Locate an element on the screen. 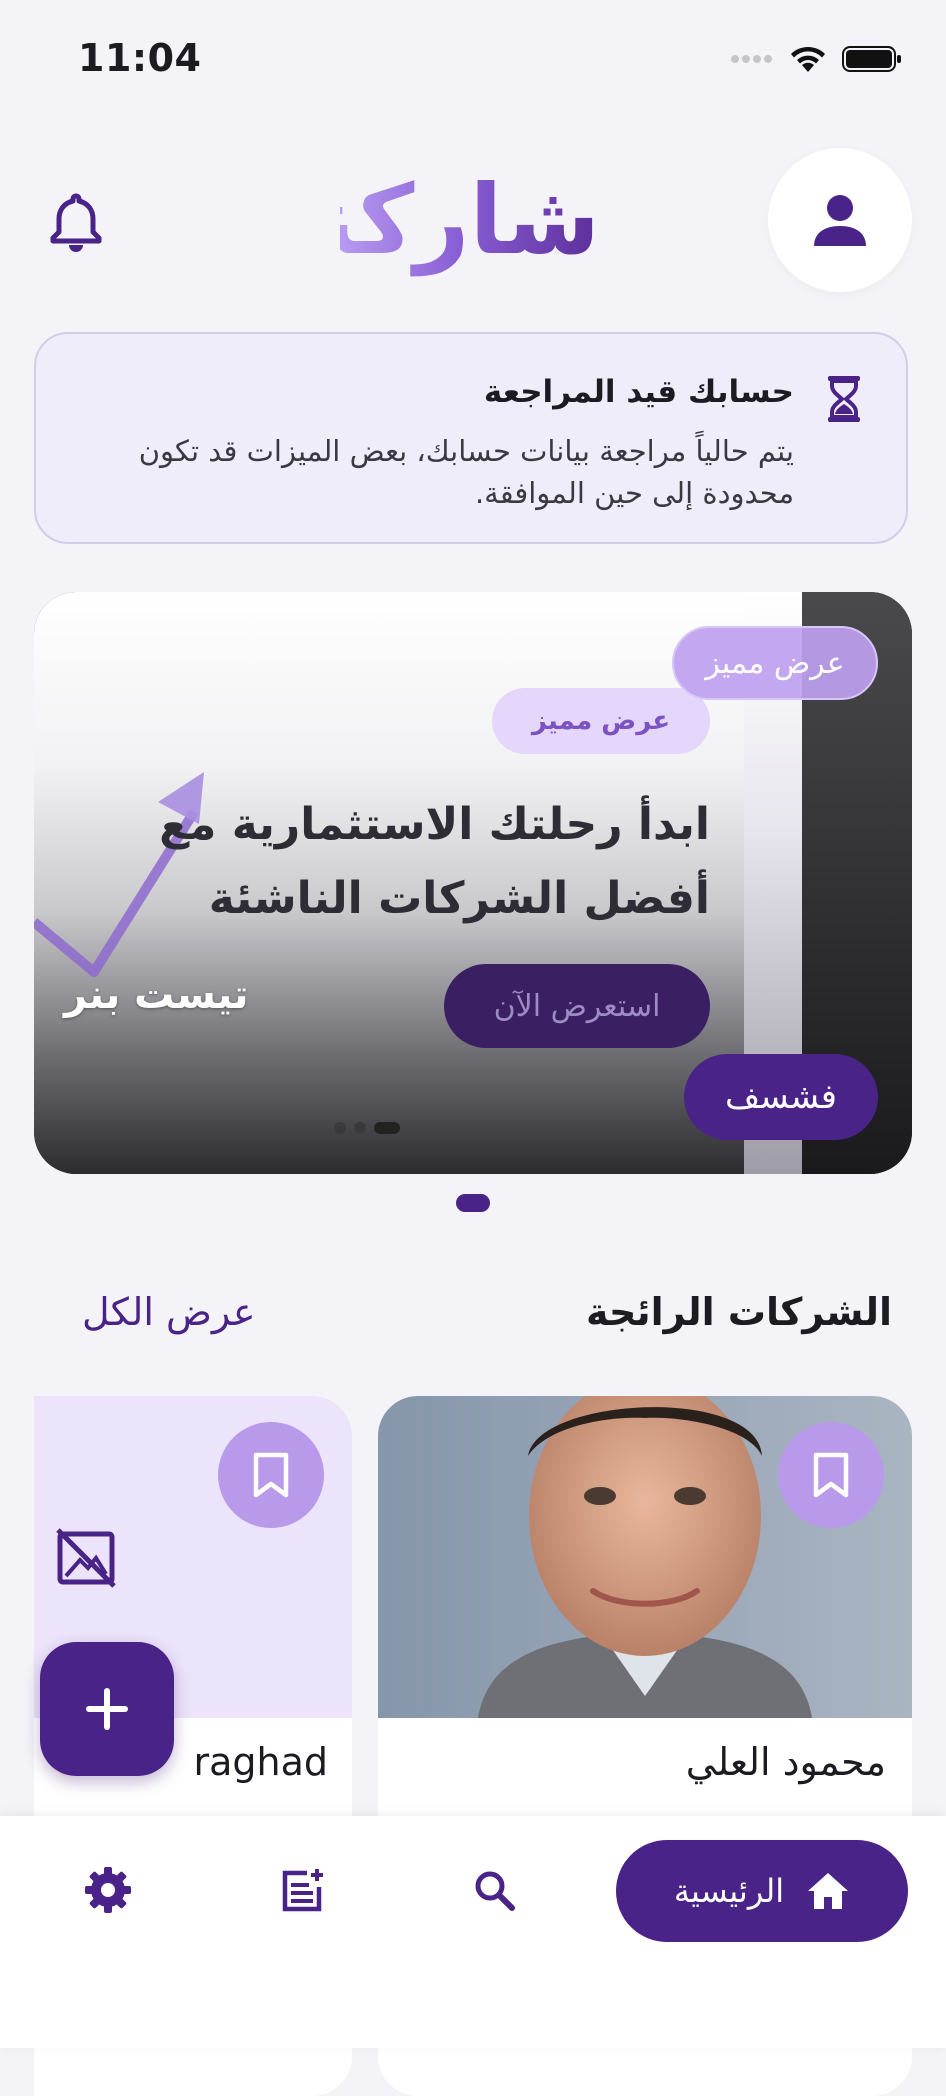  user-icon is located at coordinates (840, 220).